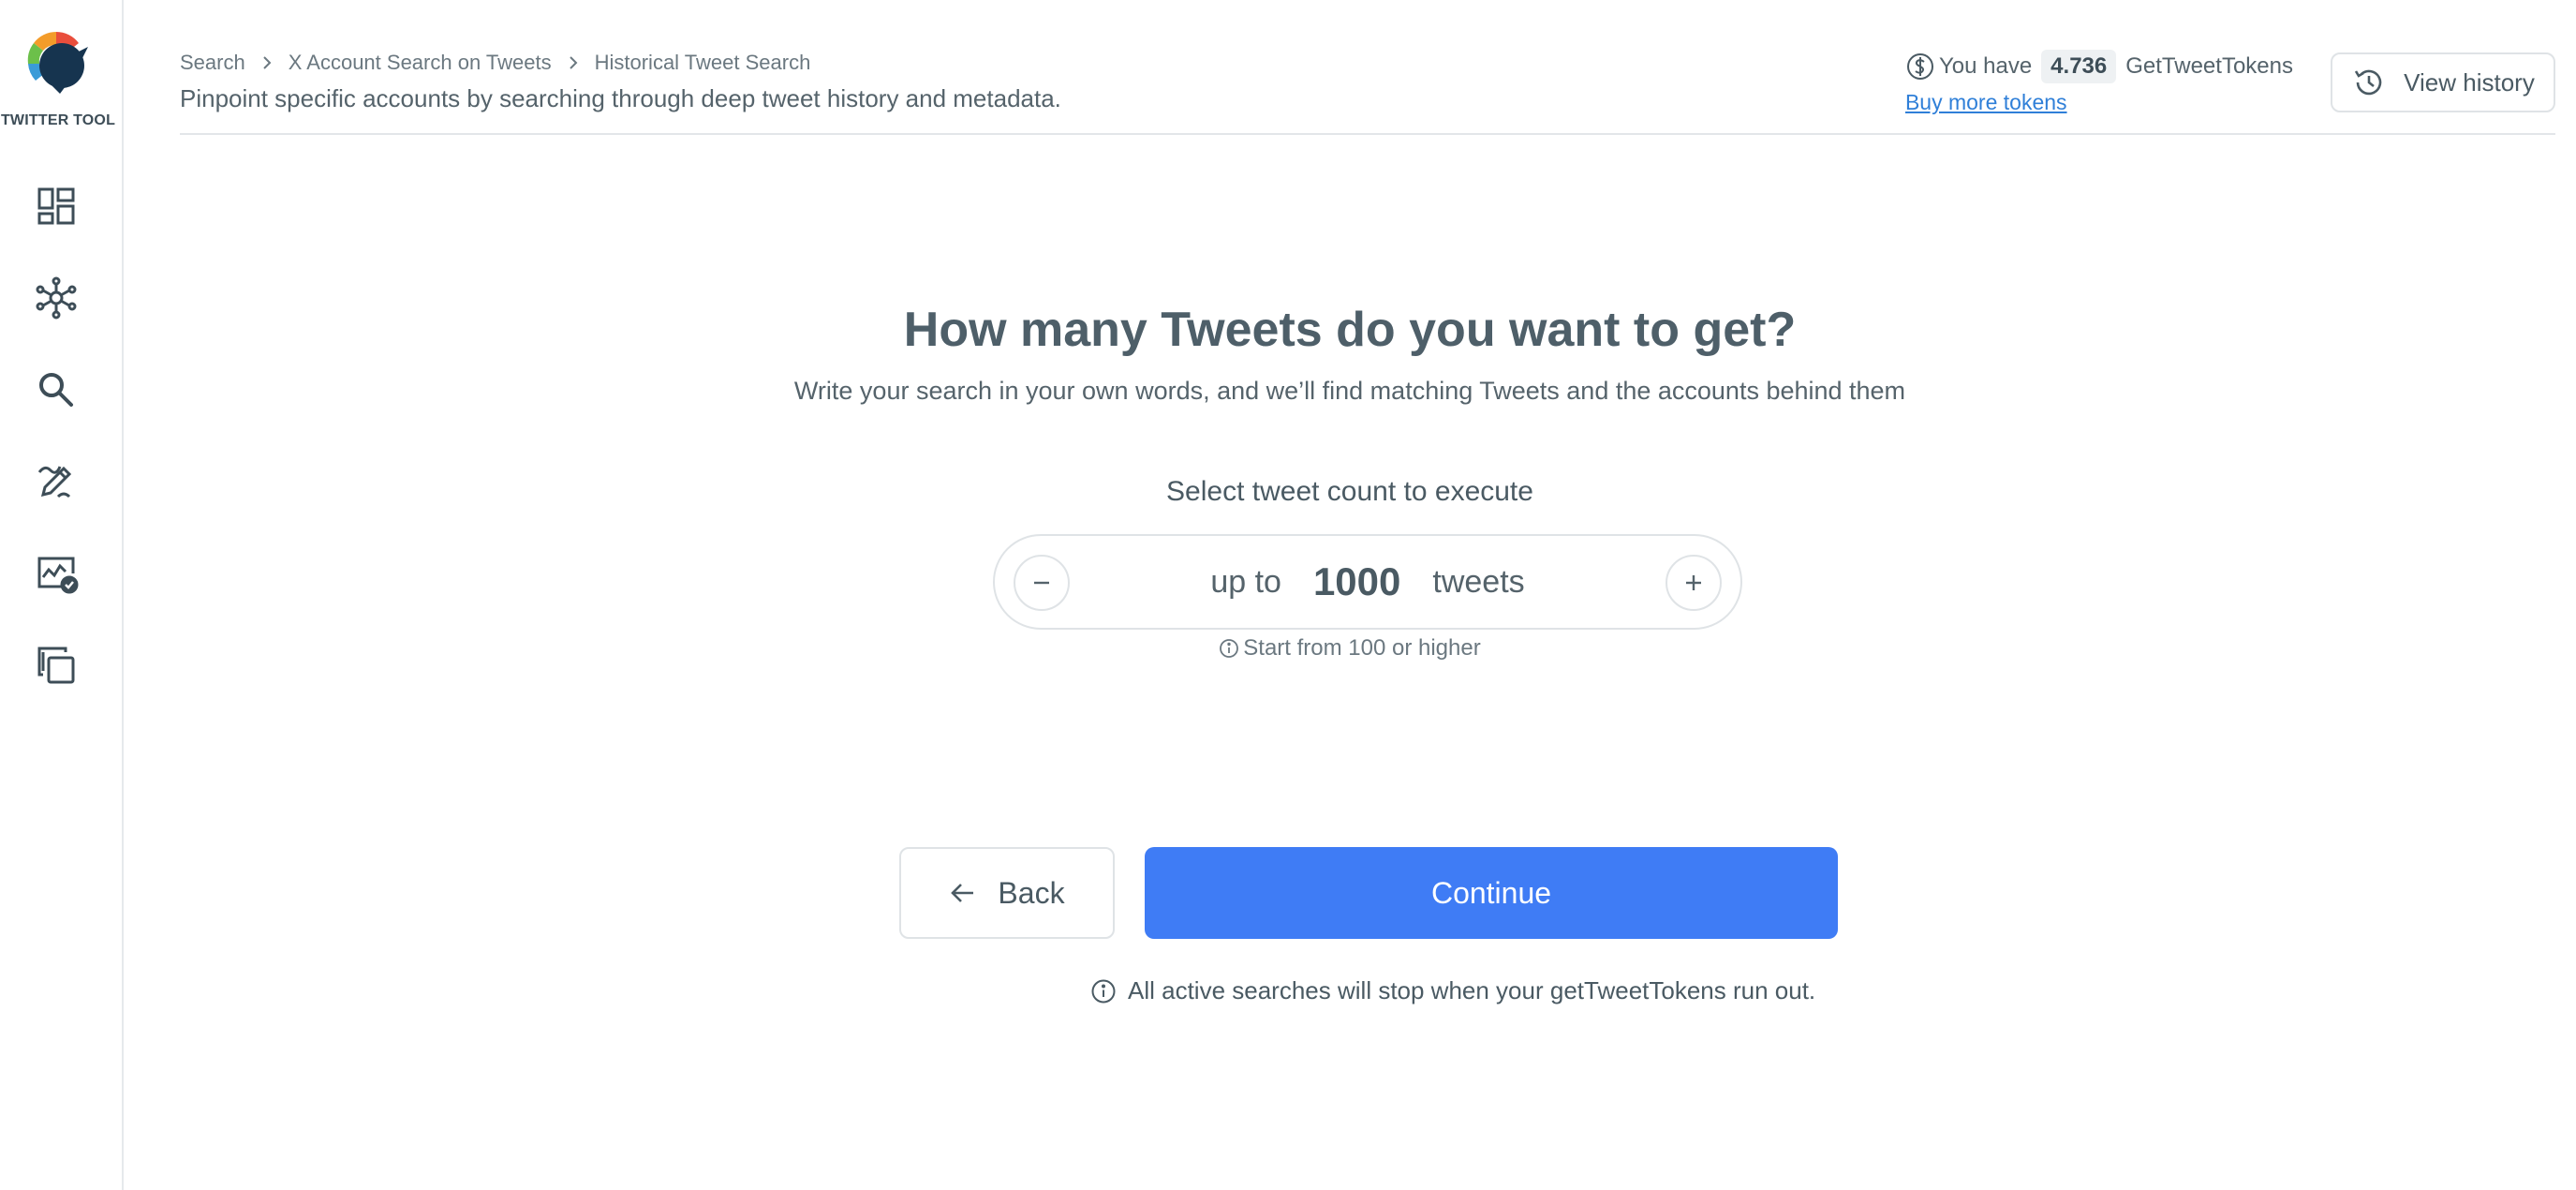 The width and height of the screenshot is (2576, 1190). I want to click on tweet-count-stepper: up to 1000 tweets, so click(1368, 582).